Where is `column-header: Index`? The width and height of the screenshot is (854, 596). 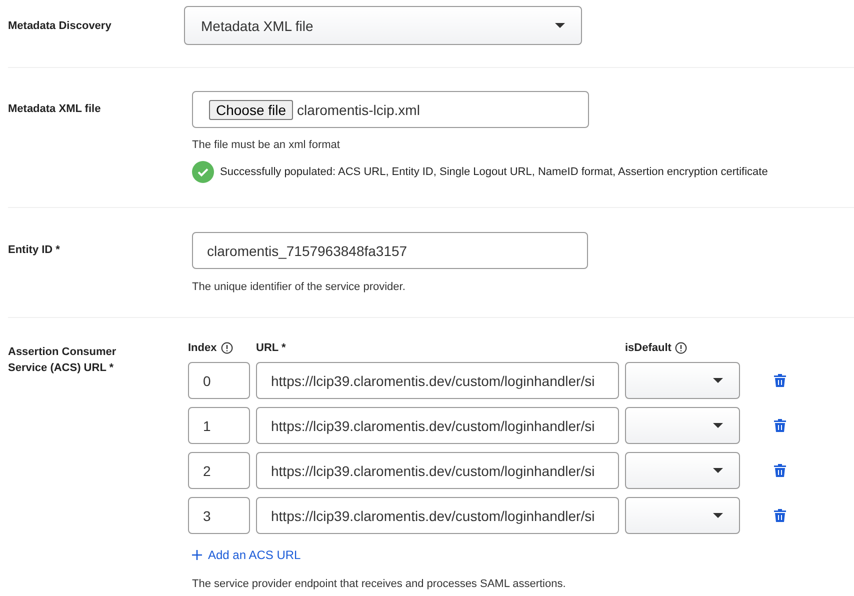
column-header: Index is located at coordinates (202, 348).